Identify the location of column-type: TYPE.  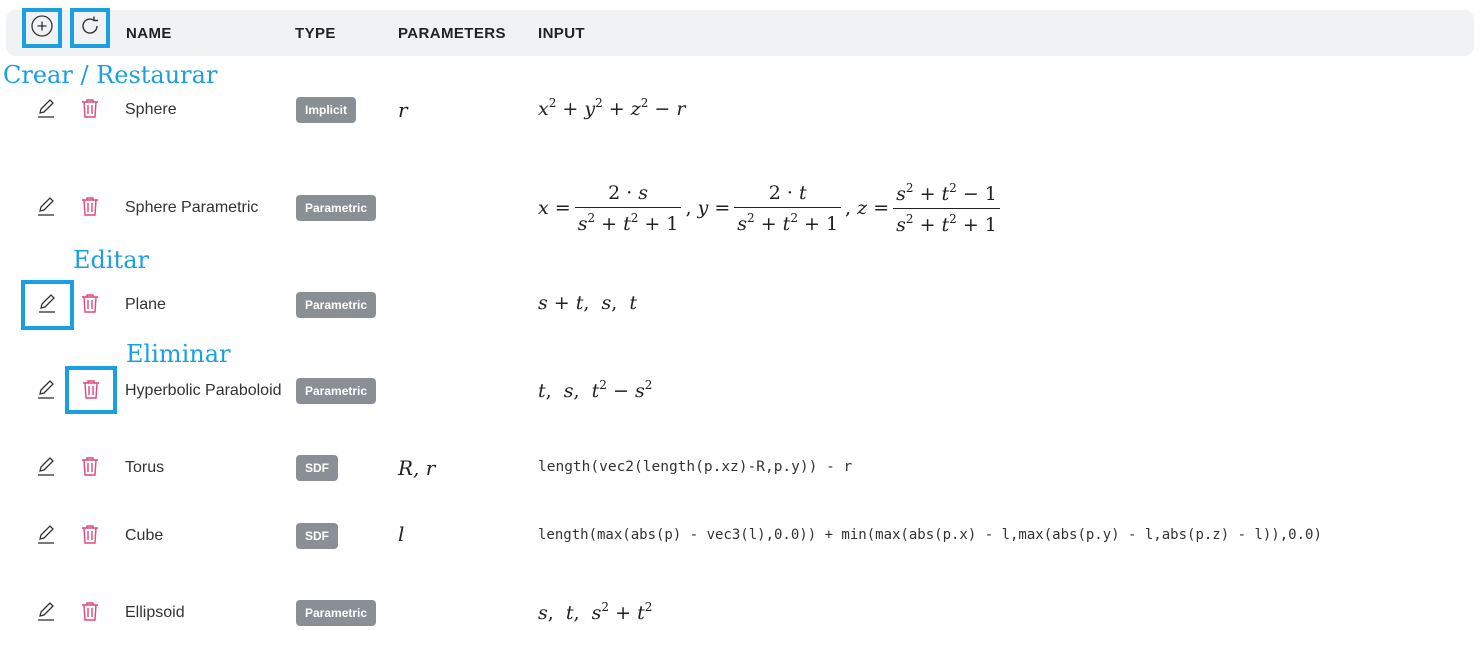
(315, 33).